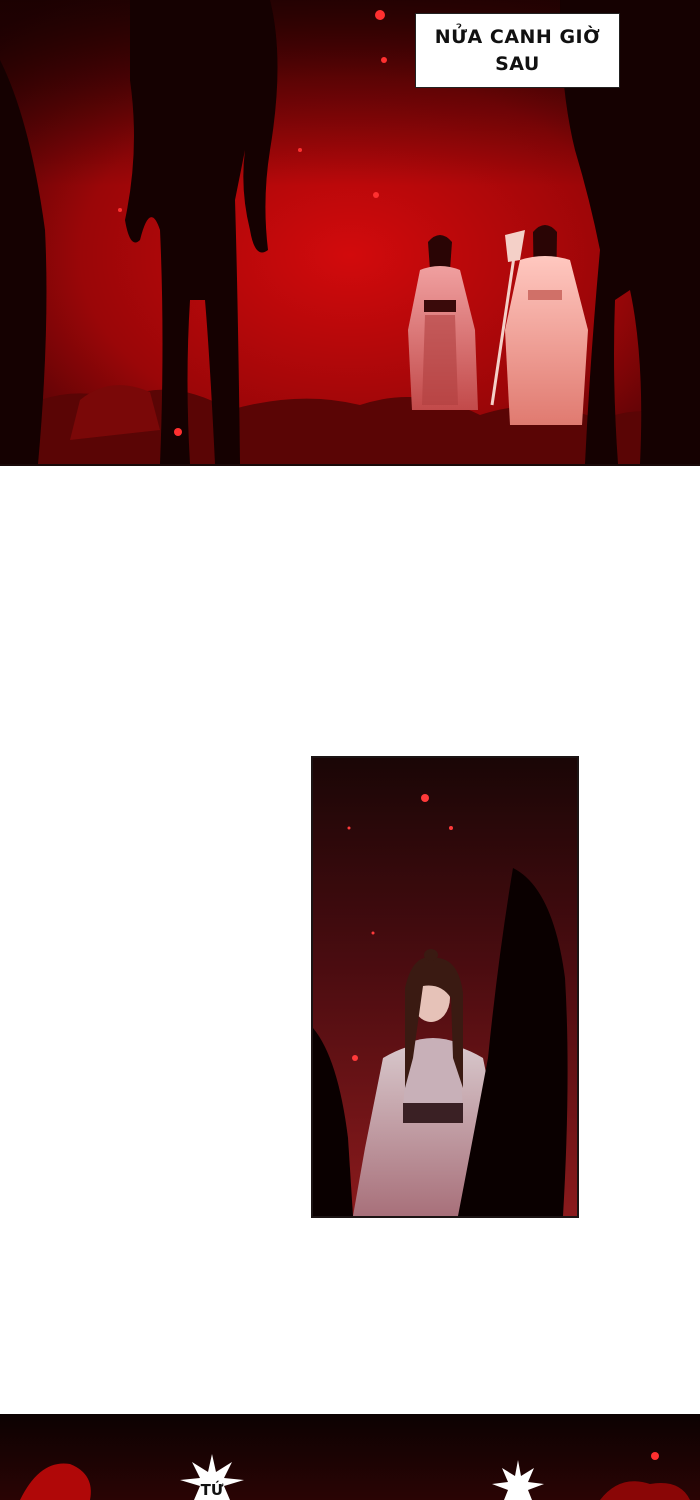 This screenshot has width=700, height=1500. Describe the element at coordinates (212, 1490) in the screenshot. I see `burst-text: TỨ` at that location.